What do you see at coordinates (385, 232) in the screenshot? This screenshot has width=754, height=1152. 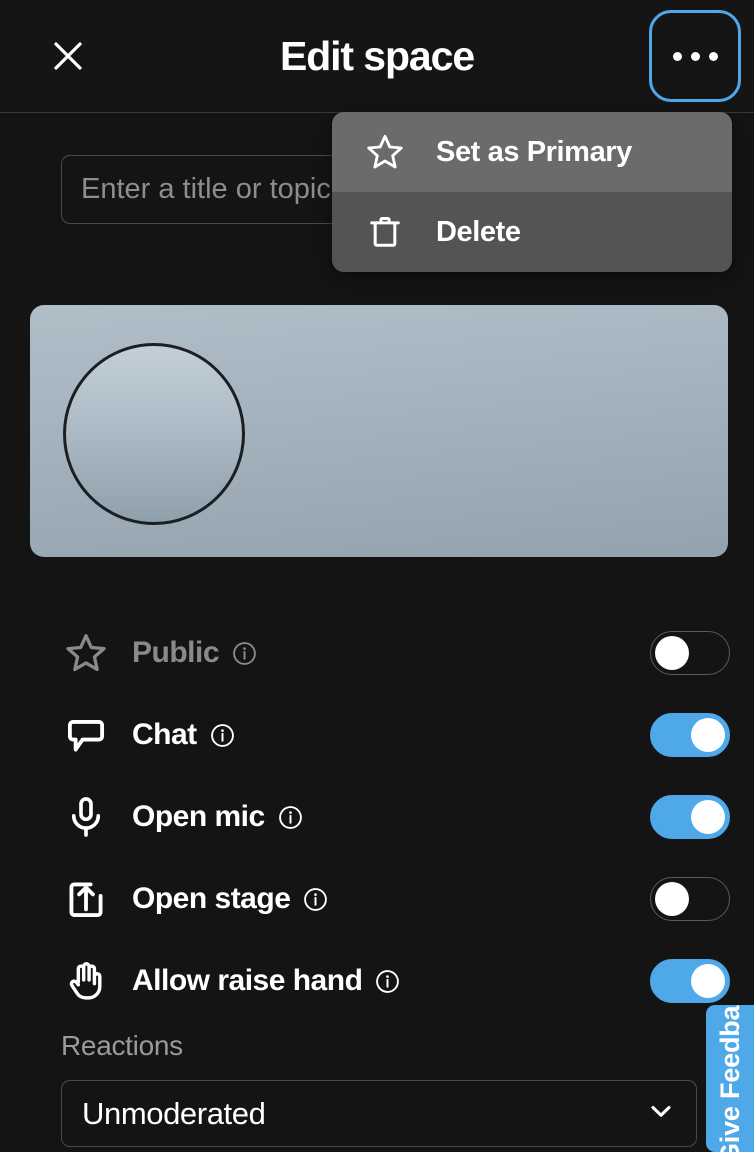 I see `trash-icon` at bounding box center [385, 232].